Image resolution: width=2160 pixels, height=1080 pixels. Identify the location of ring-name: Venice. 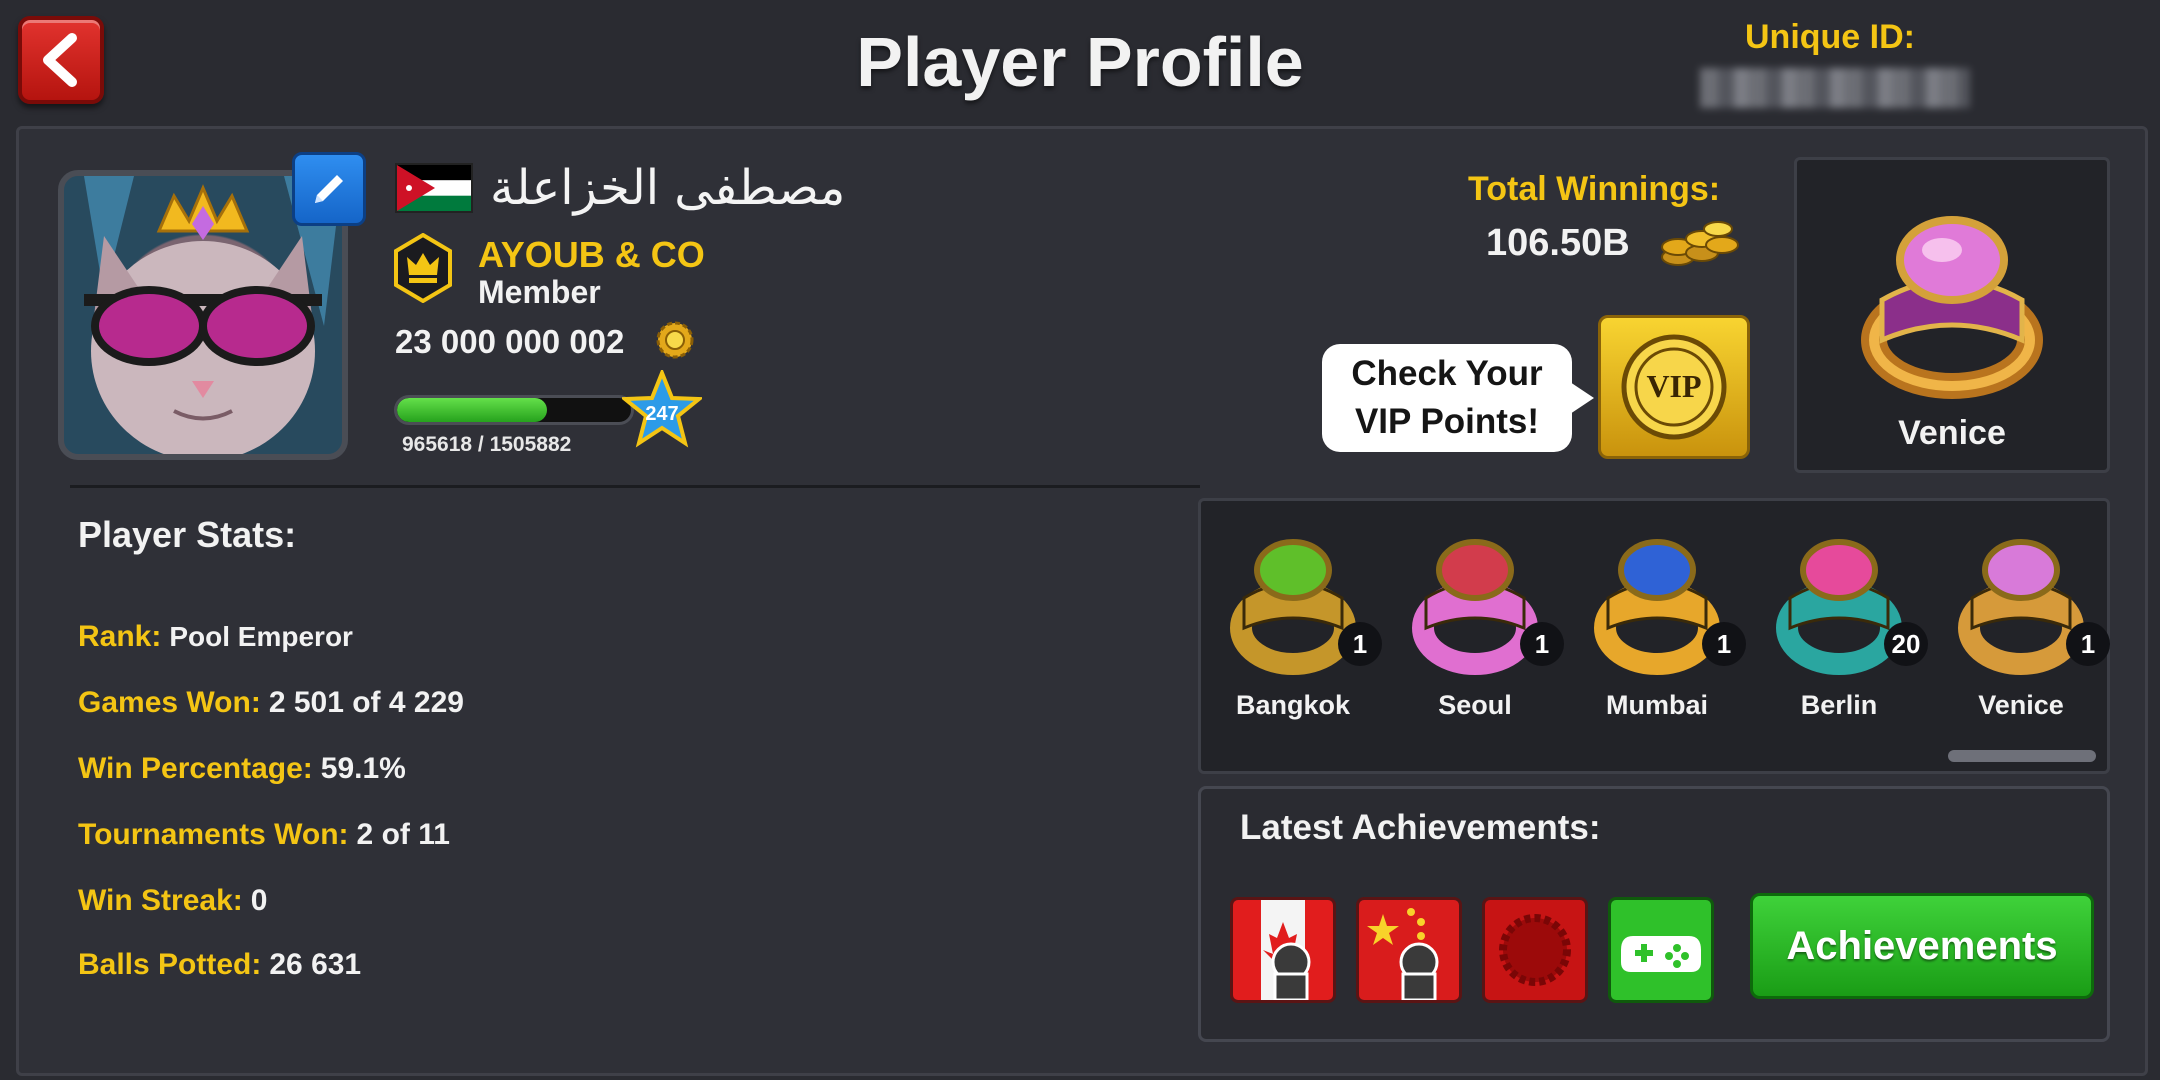
(2021, 705).